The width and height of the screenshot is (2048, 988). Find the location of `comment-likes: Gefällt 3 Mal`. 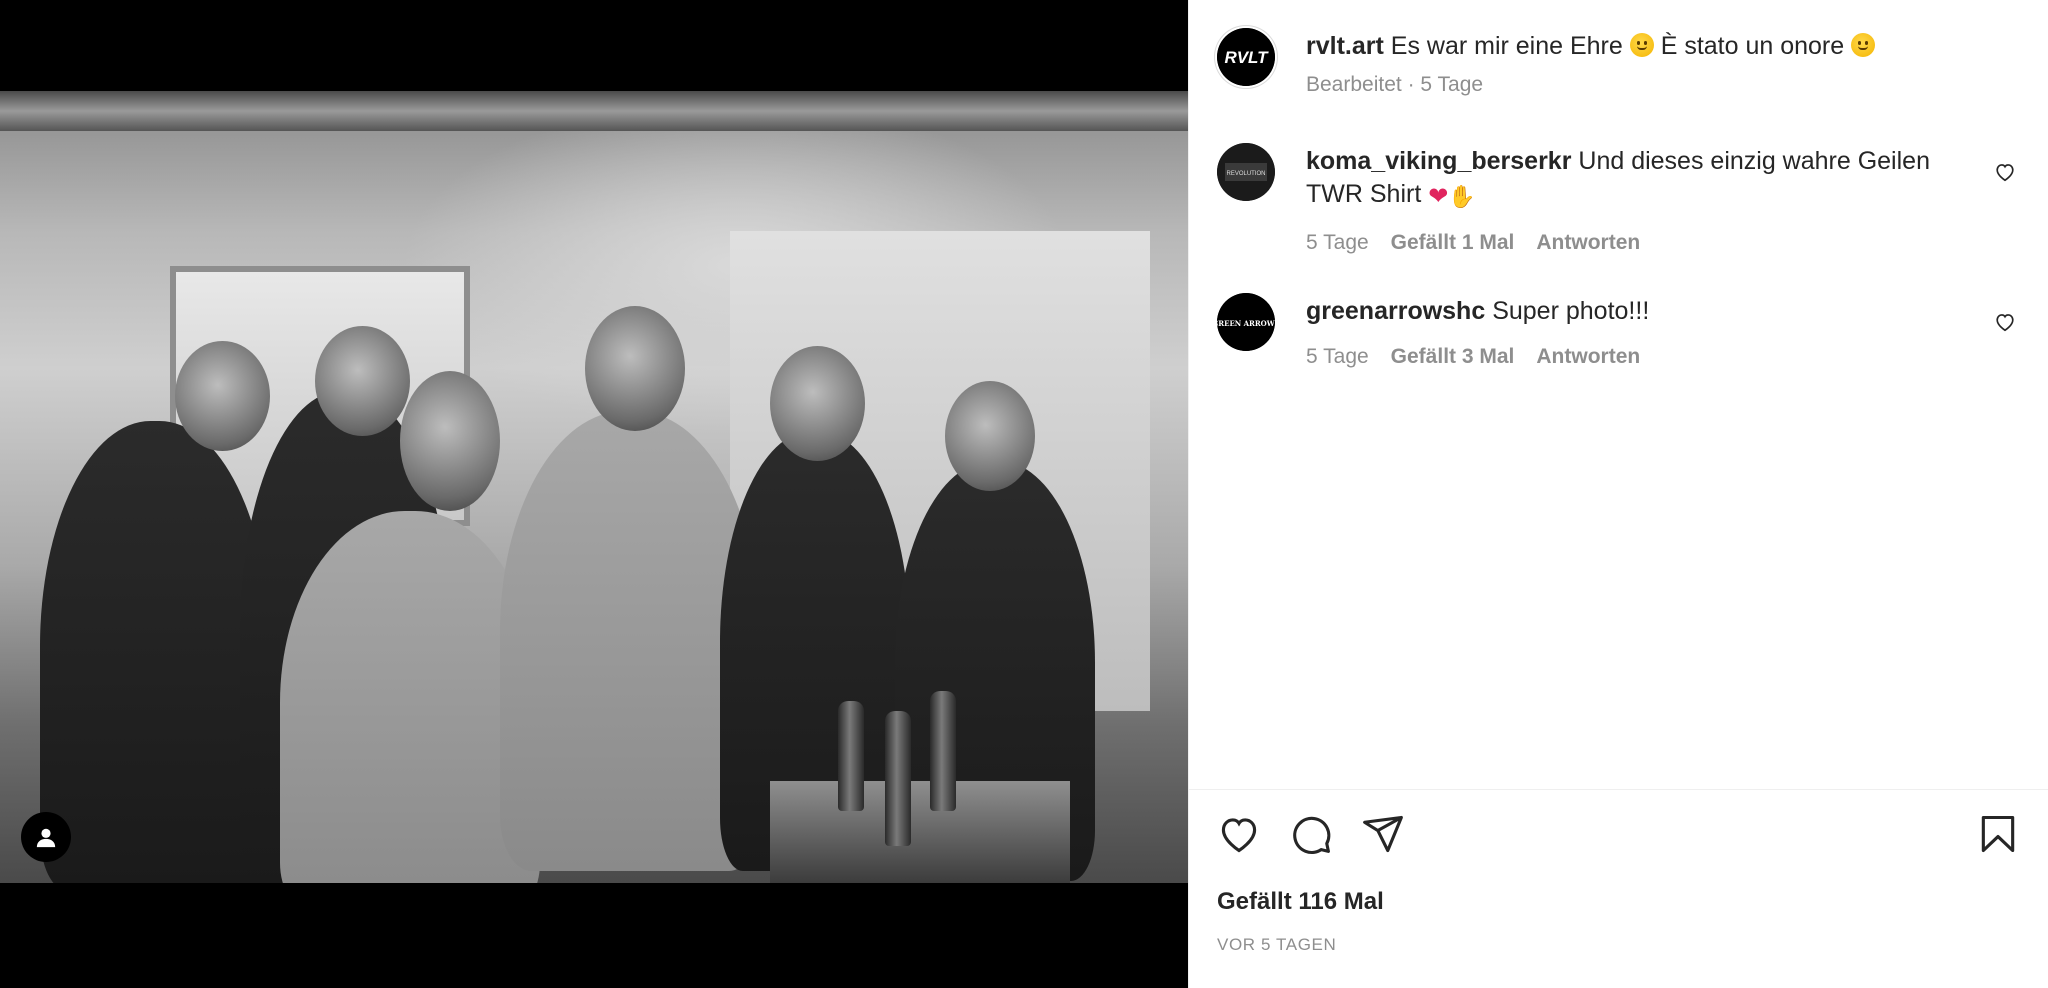

comment-likes: Gefällt 3 Mal is located at coordinates (1453, 356).